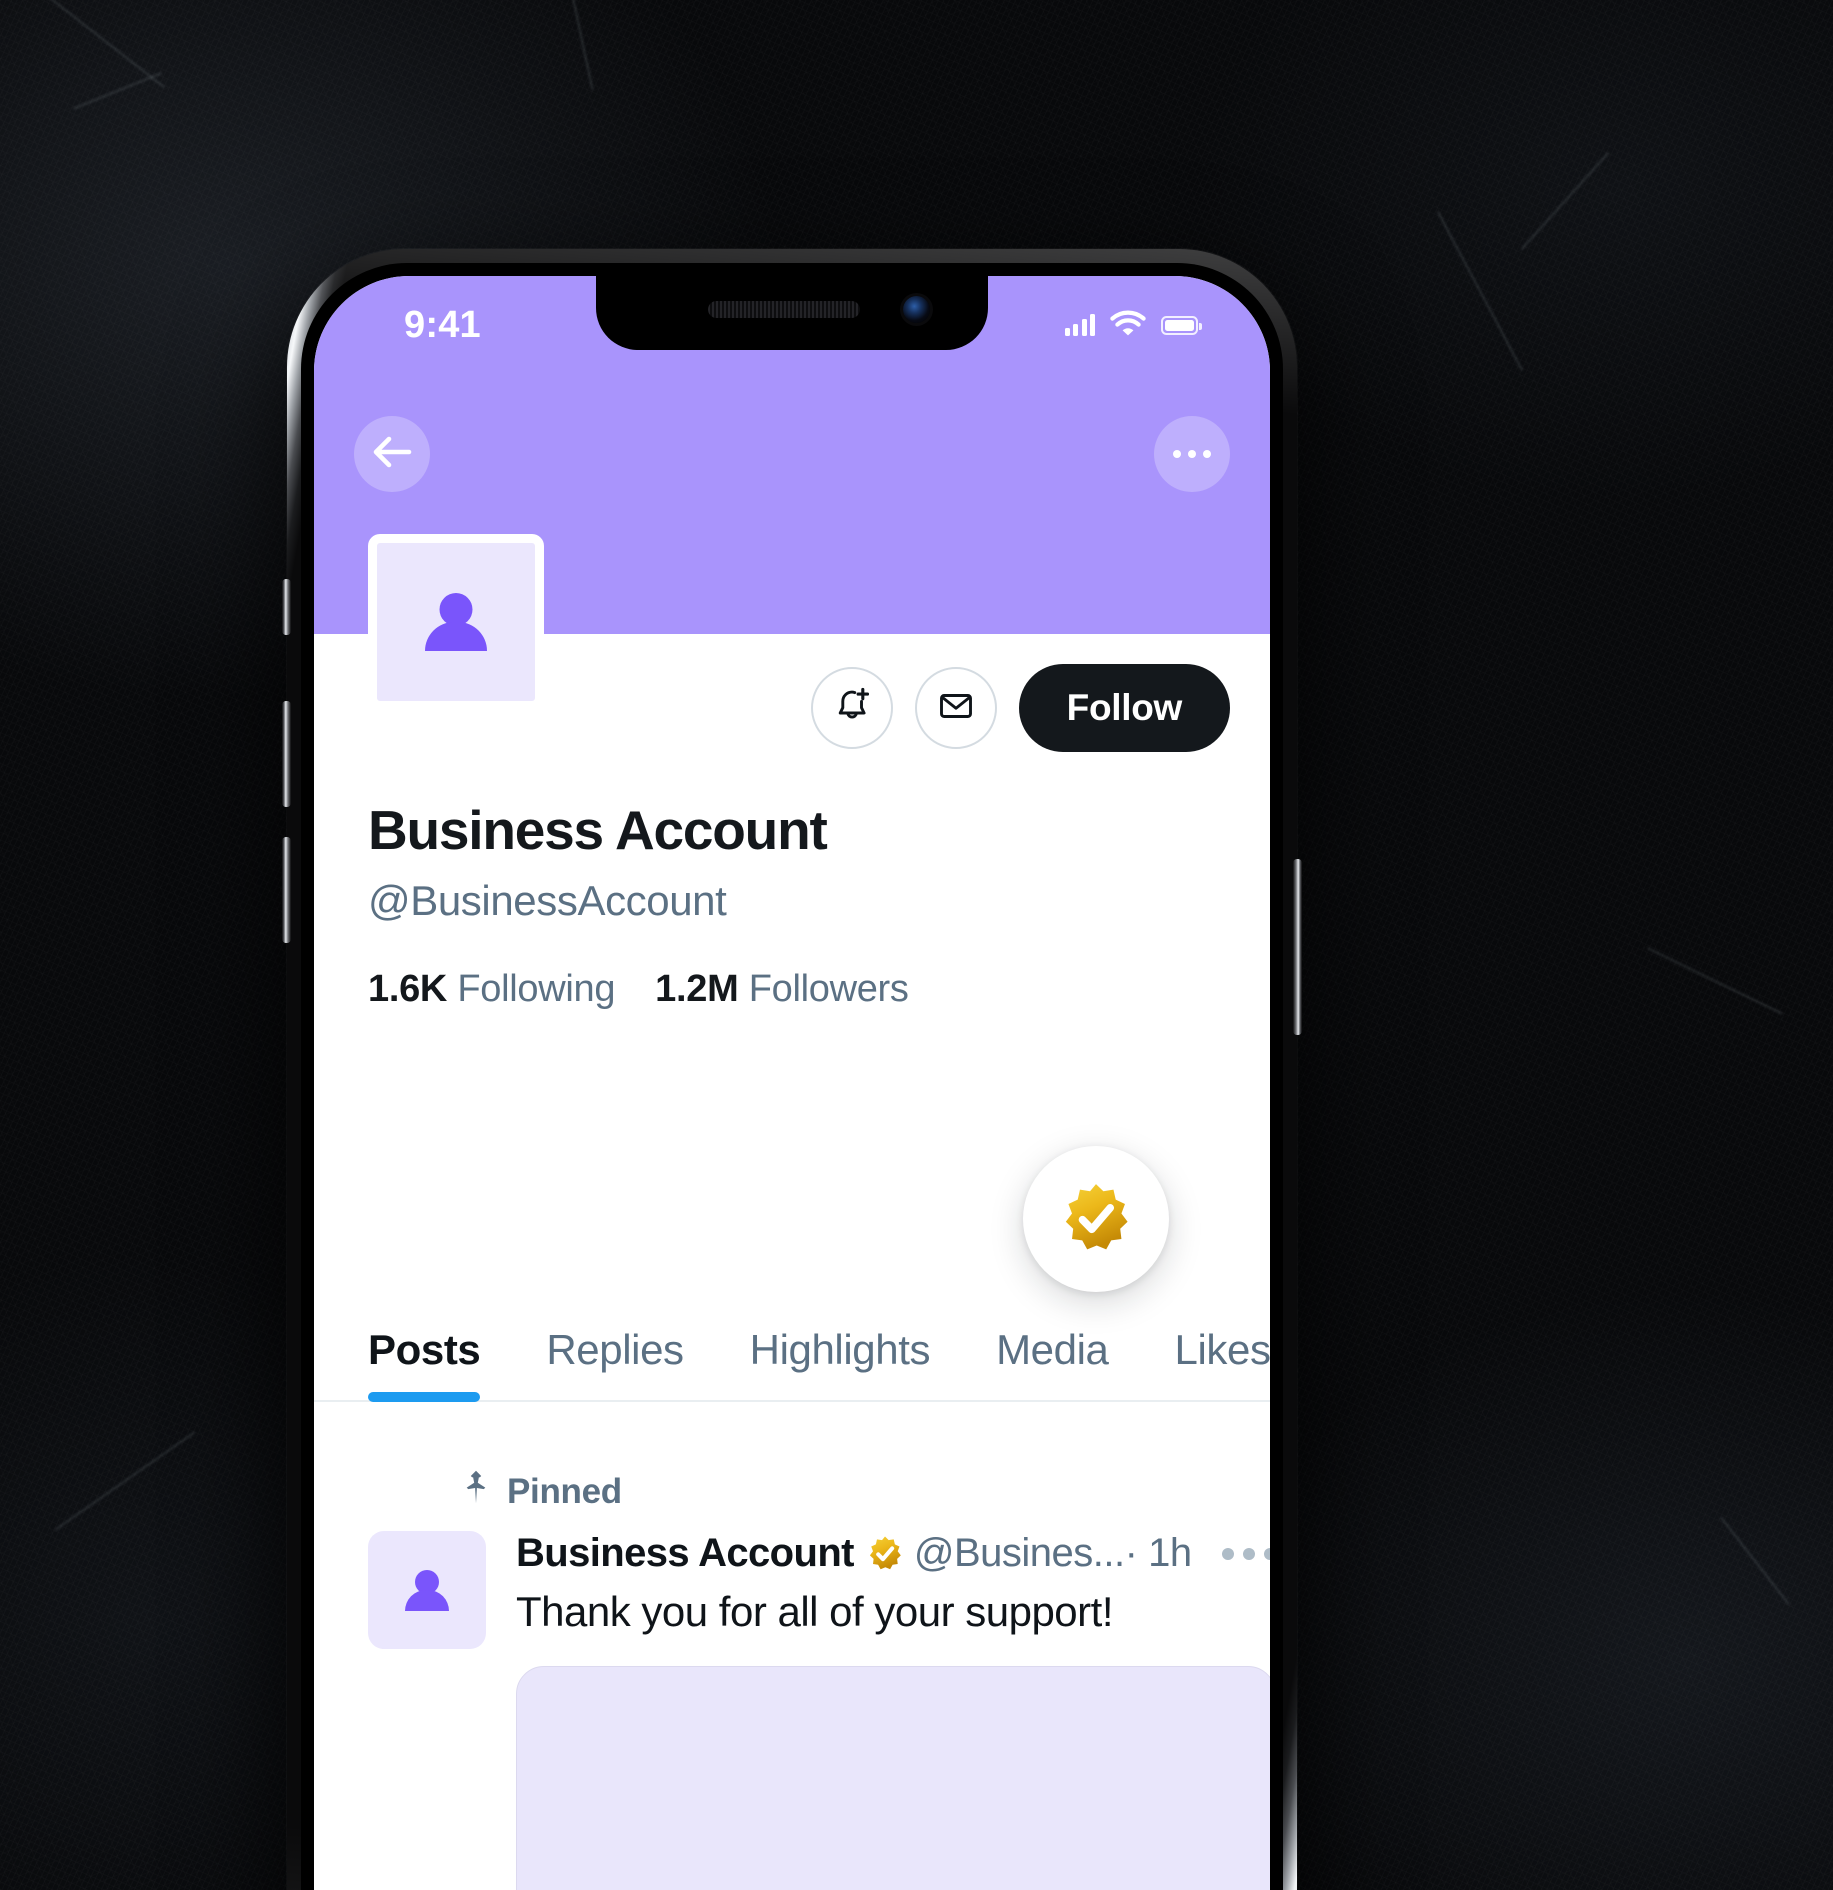  What do you see at coordinates (685, 1553) in the screenshot?
I see `post-author-name: Business Account` at bounding box center [685, 1553].